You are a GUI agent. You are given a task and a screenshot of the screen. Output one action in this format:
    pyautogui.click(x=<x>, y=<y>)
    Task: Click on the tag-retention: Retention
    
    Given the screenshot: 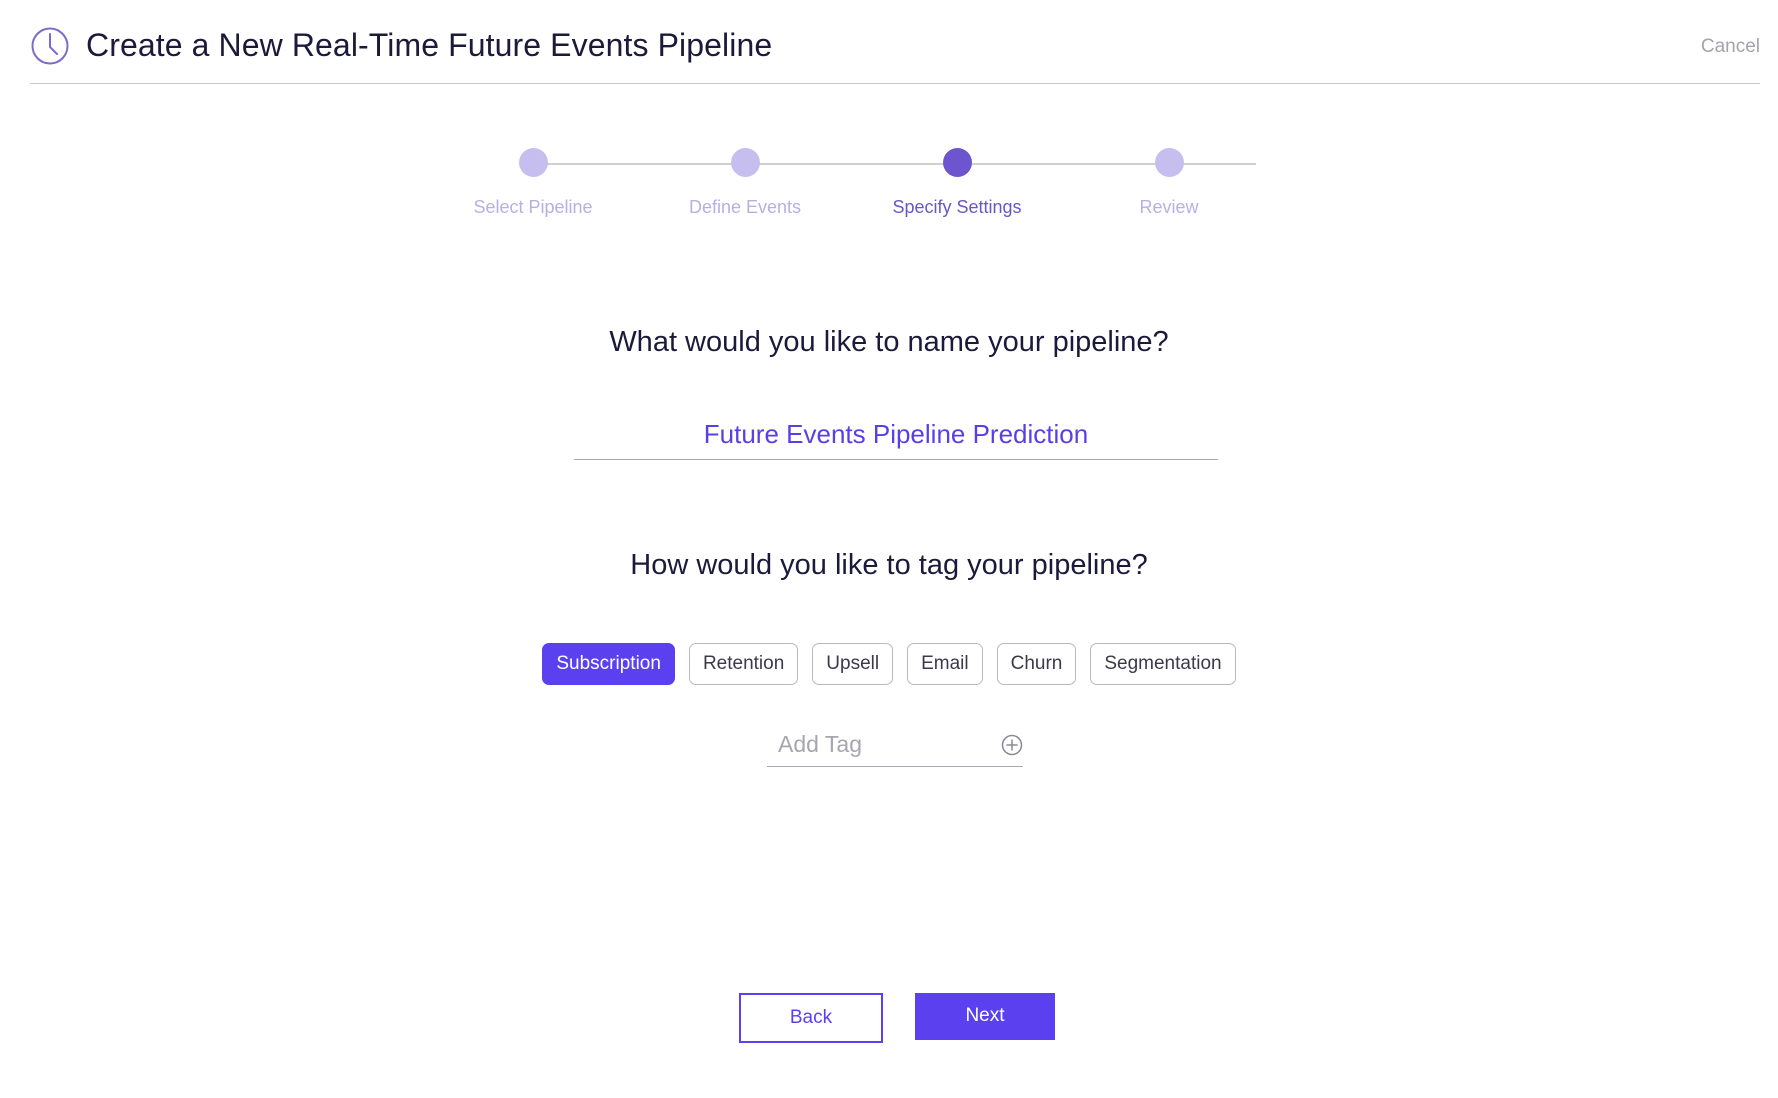 What is the action you would take?
    pyautogui.click(x=743, y=664)
    